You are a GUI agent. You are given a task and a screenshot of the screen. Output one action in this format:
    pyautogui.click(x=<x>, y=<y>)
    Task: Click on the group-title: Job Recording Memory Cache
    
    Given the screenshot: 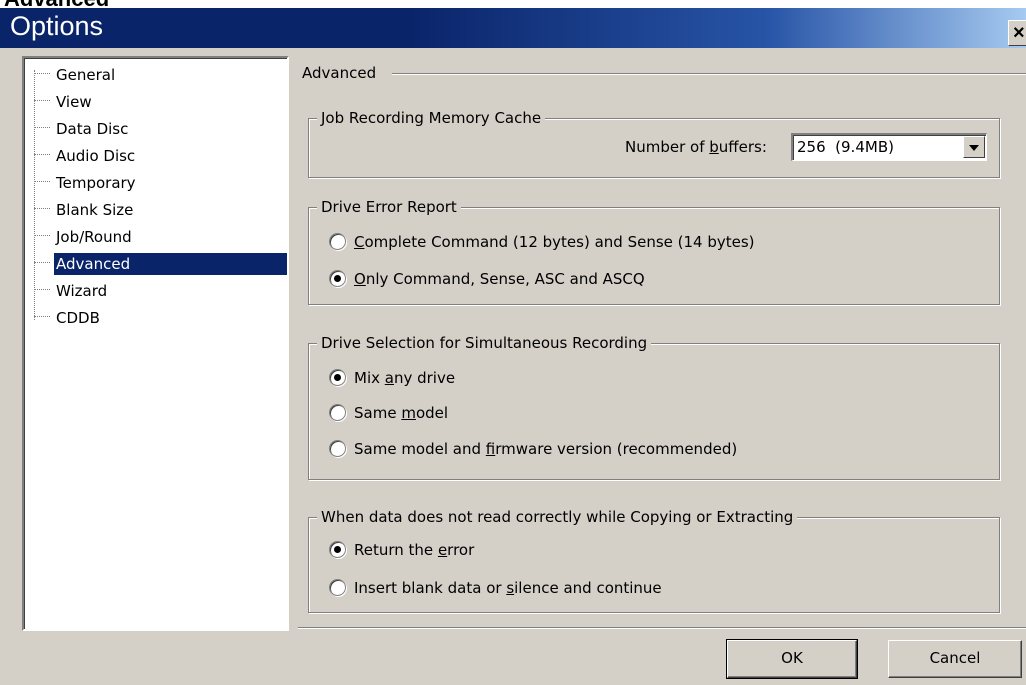 What is the action you would take?
    pyautogui.click(x=431, y=118)
    